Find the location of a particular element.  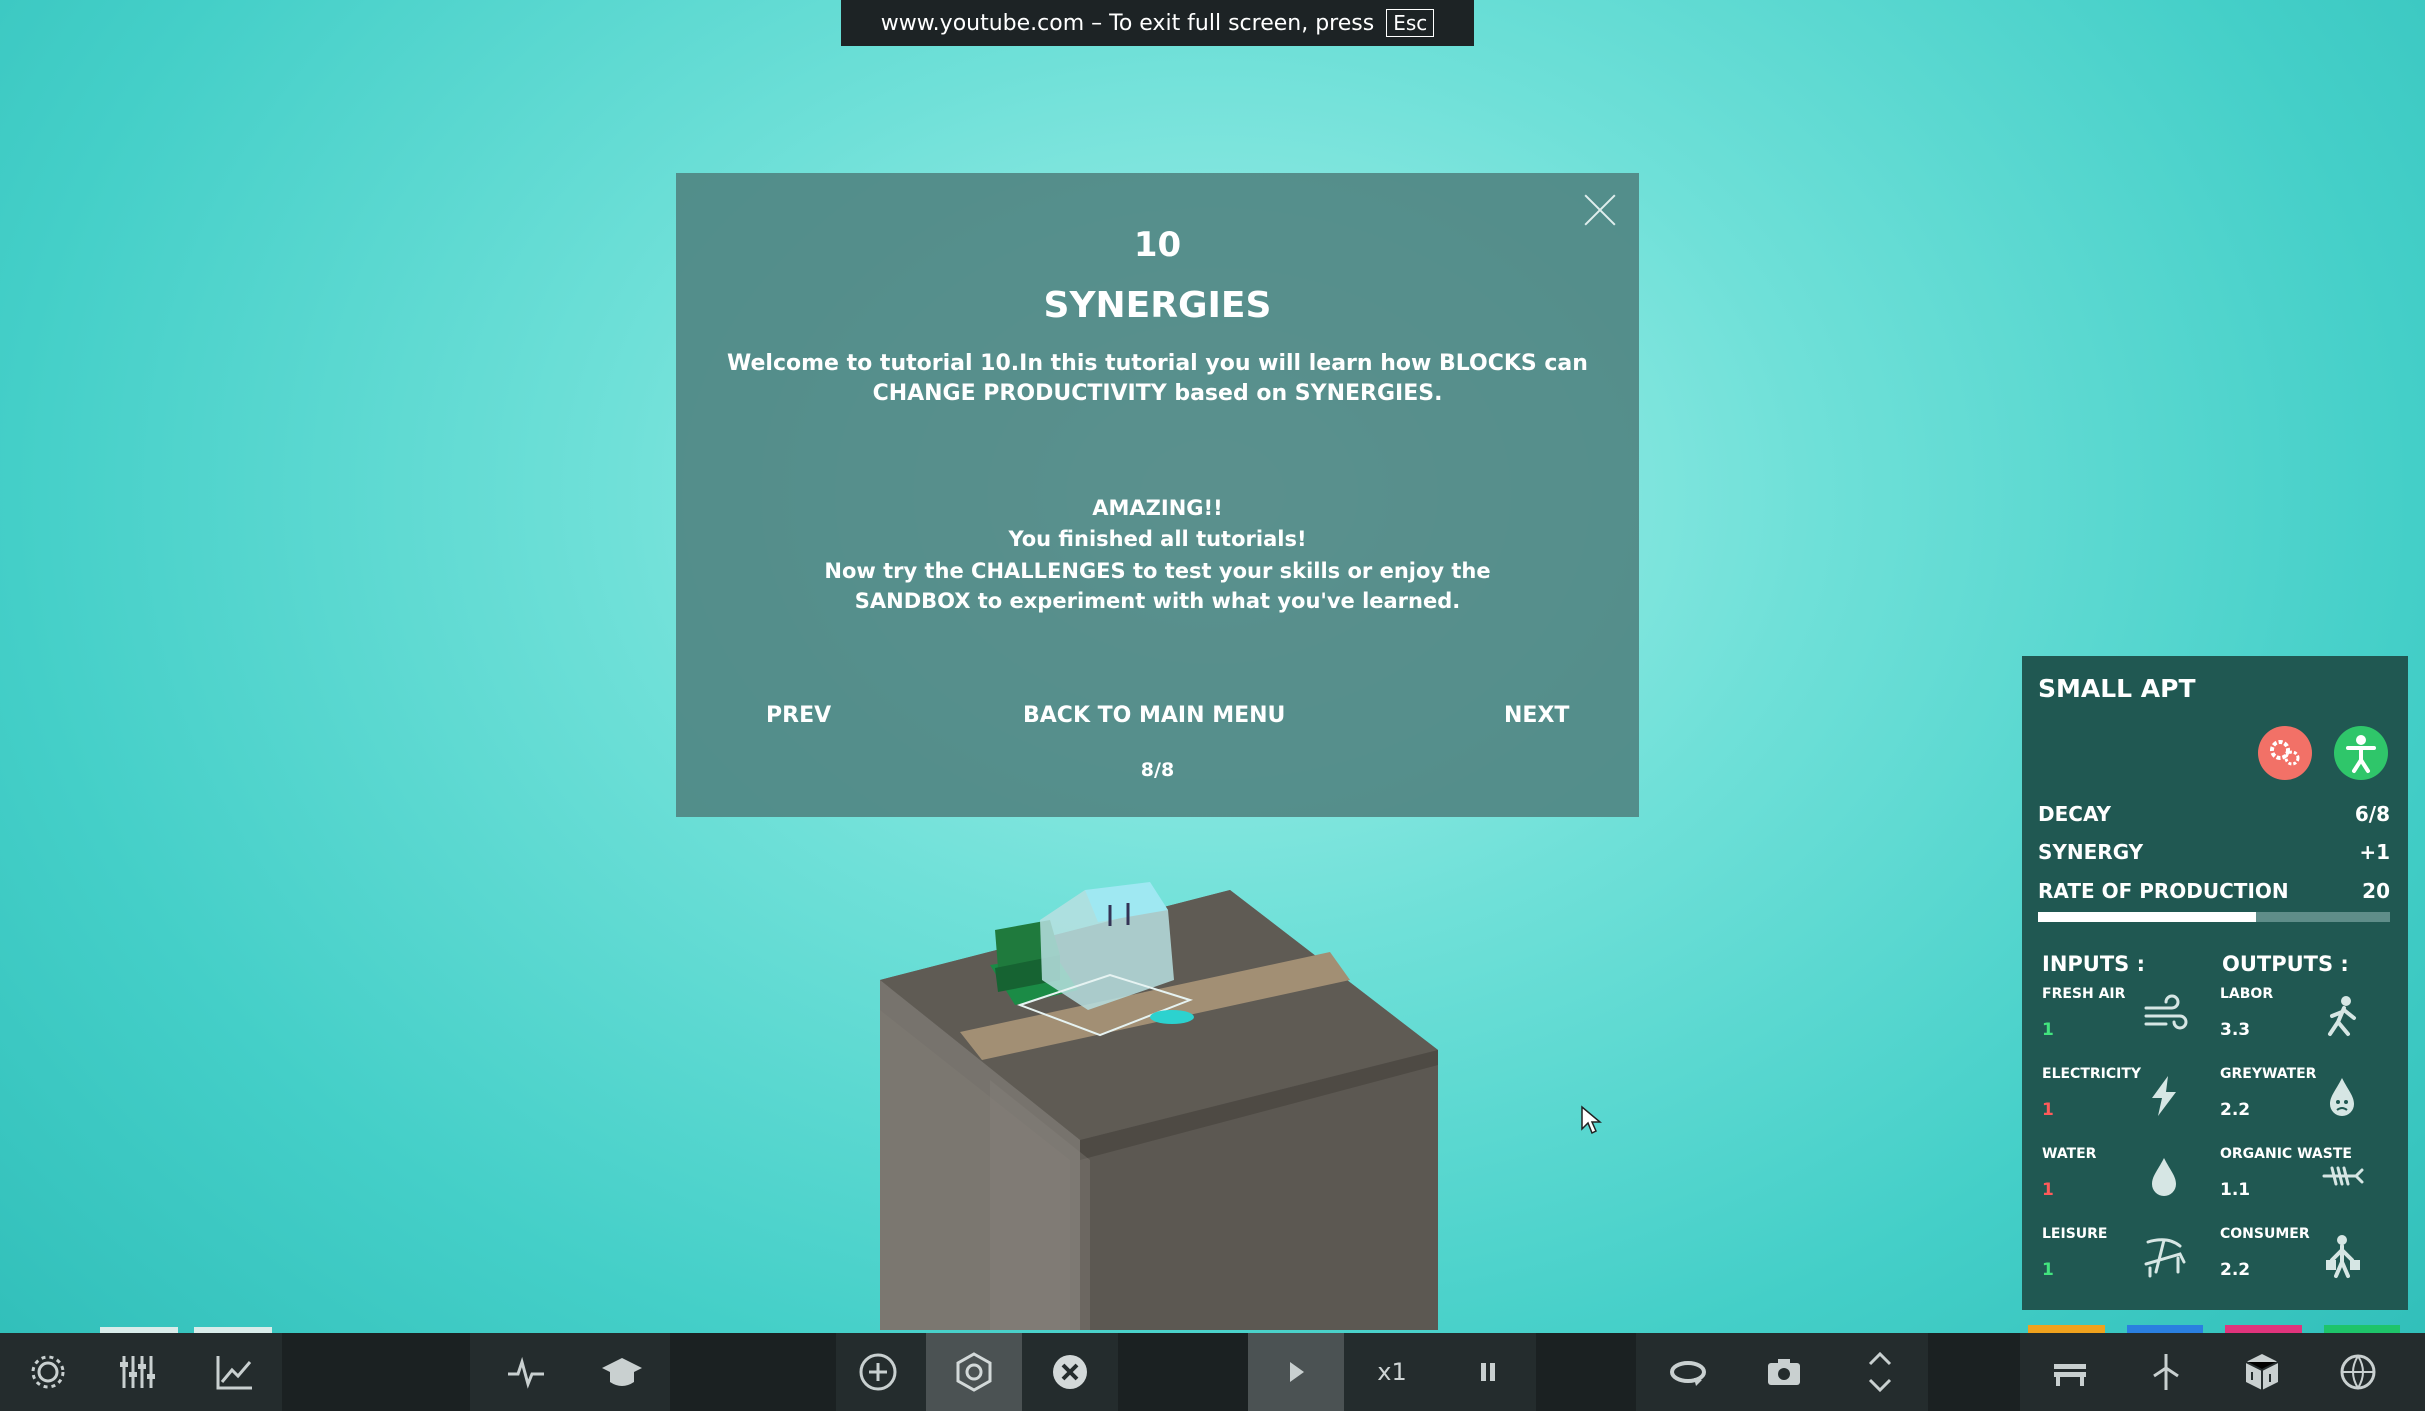

speed-label: x1 is located at coordinates (1392, 1372).